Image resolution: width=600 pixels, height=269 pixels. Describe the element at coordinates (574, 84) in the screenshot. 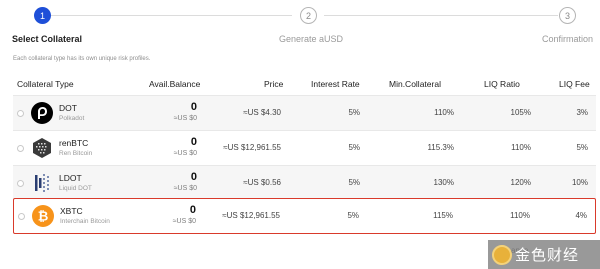

I see `header-liq-fee: LIQ Fee` at that location.